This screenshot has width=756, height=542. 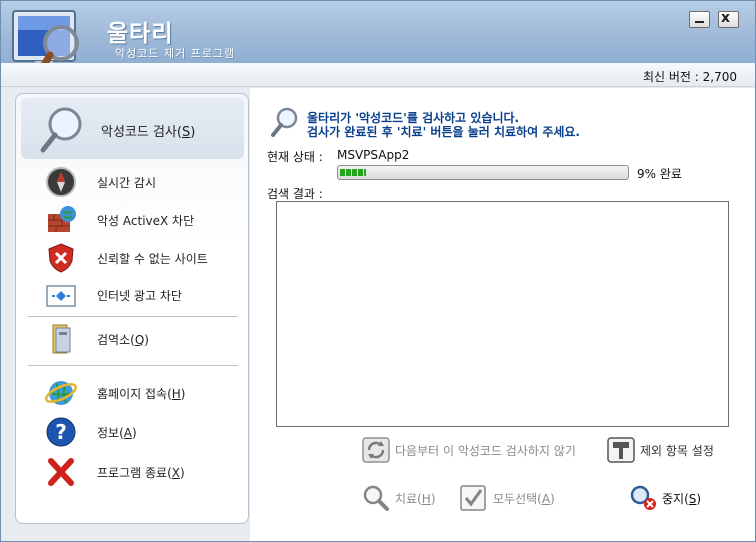 I want to click on nav-item-adblock: 인터넷 광고 차단, so click(x=132, y=295).